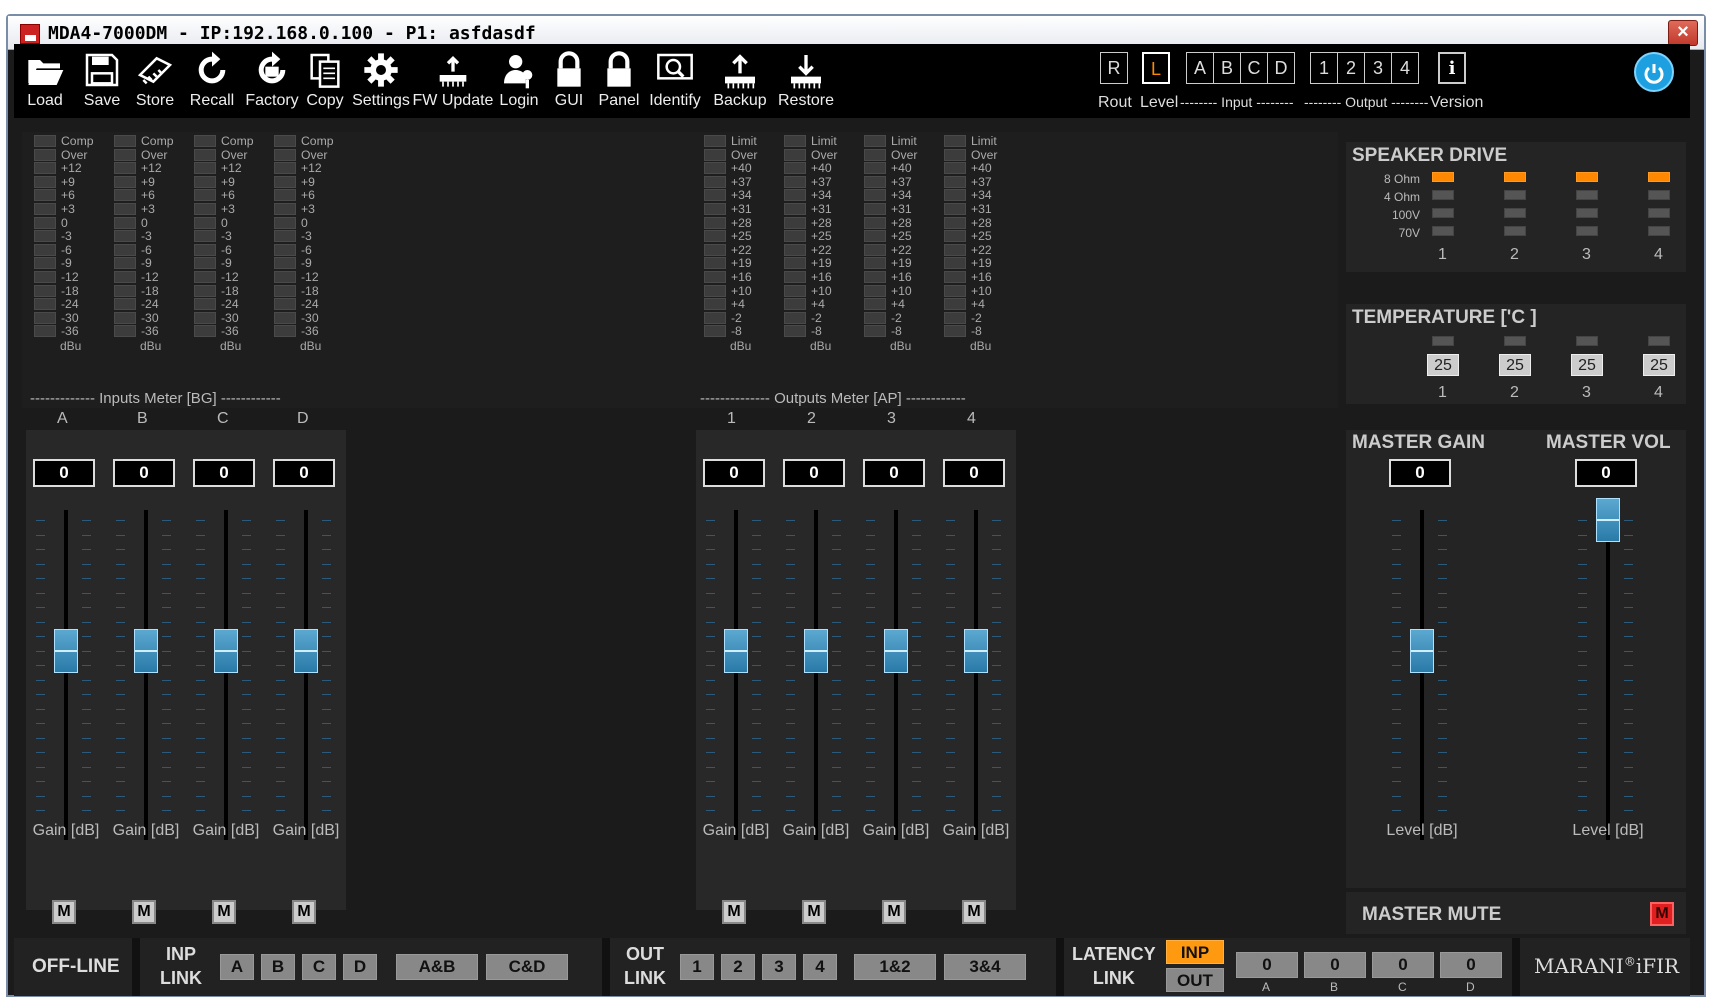 The width and height of the screenshot is (1716, 997). What do you see at coordinates (1654, 72) in the screenshot?
I see `power-icon` at bounding box center [1654, 72].